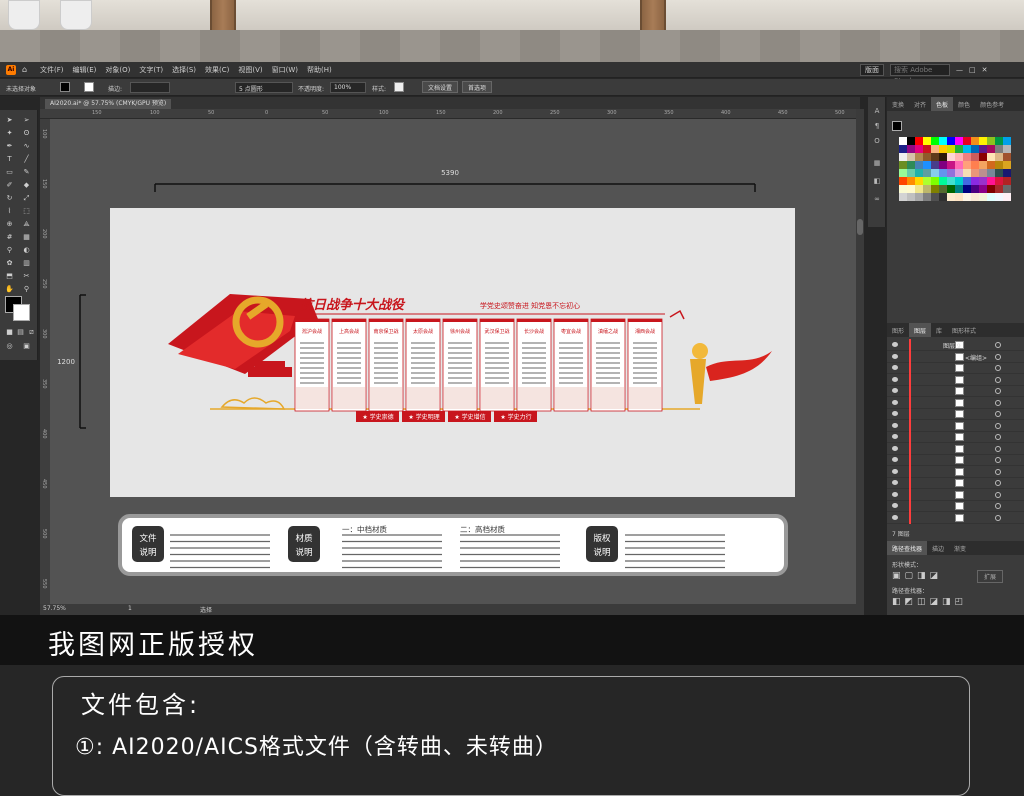  I want to click on blend-tool-icon: ◐, so click(26, 250).